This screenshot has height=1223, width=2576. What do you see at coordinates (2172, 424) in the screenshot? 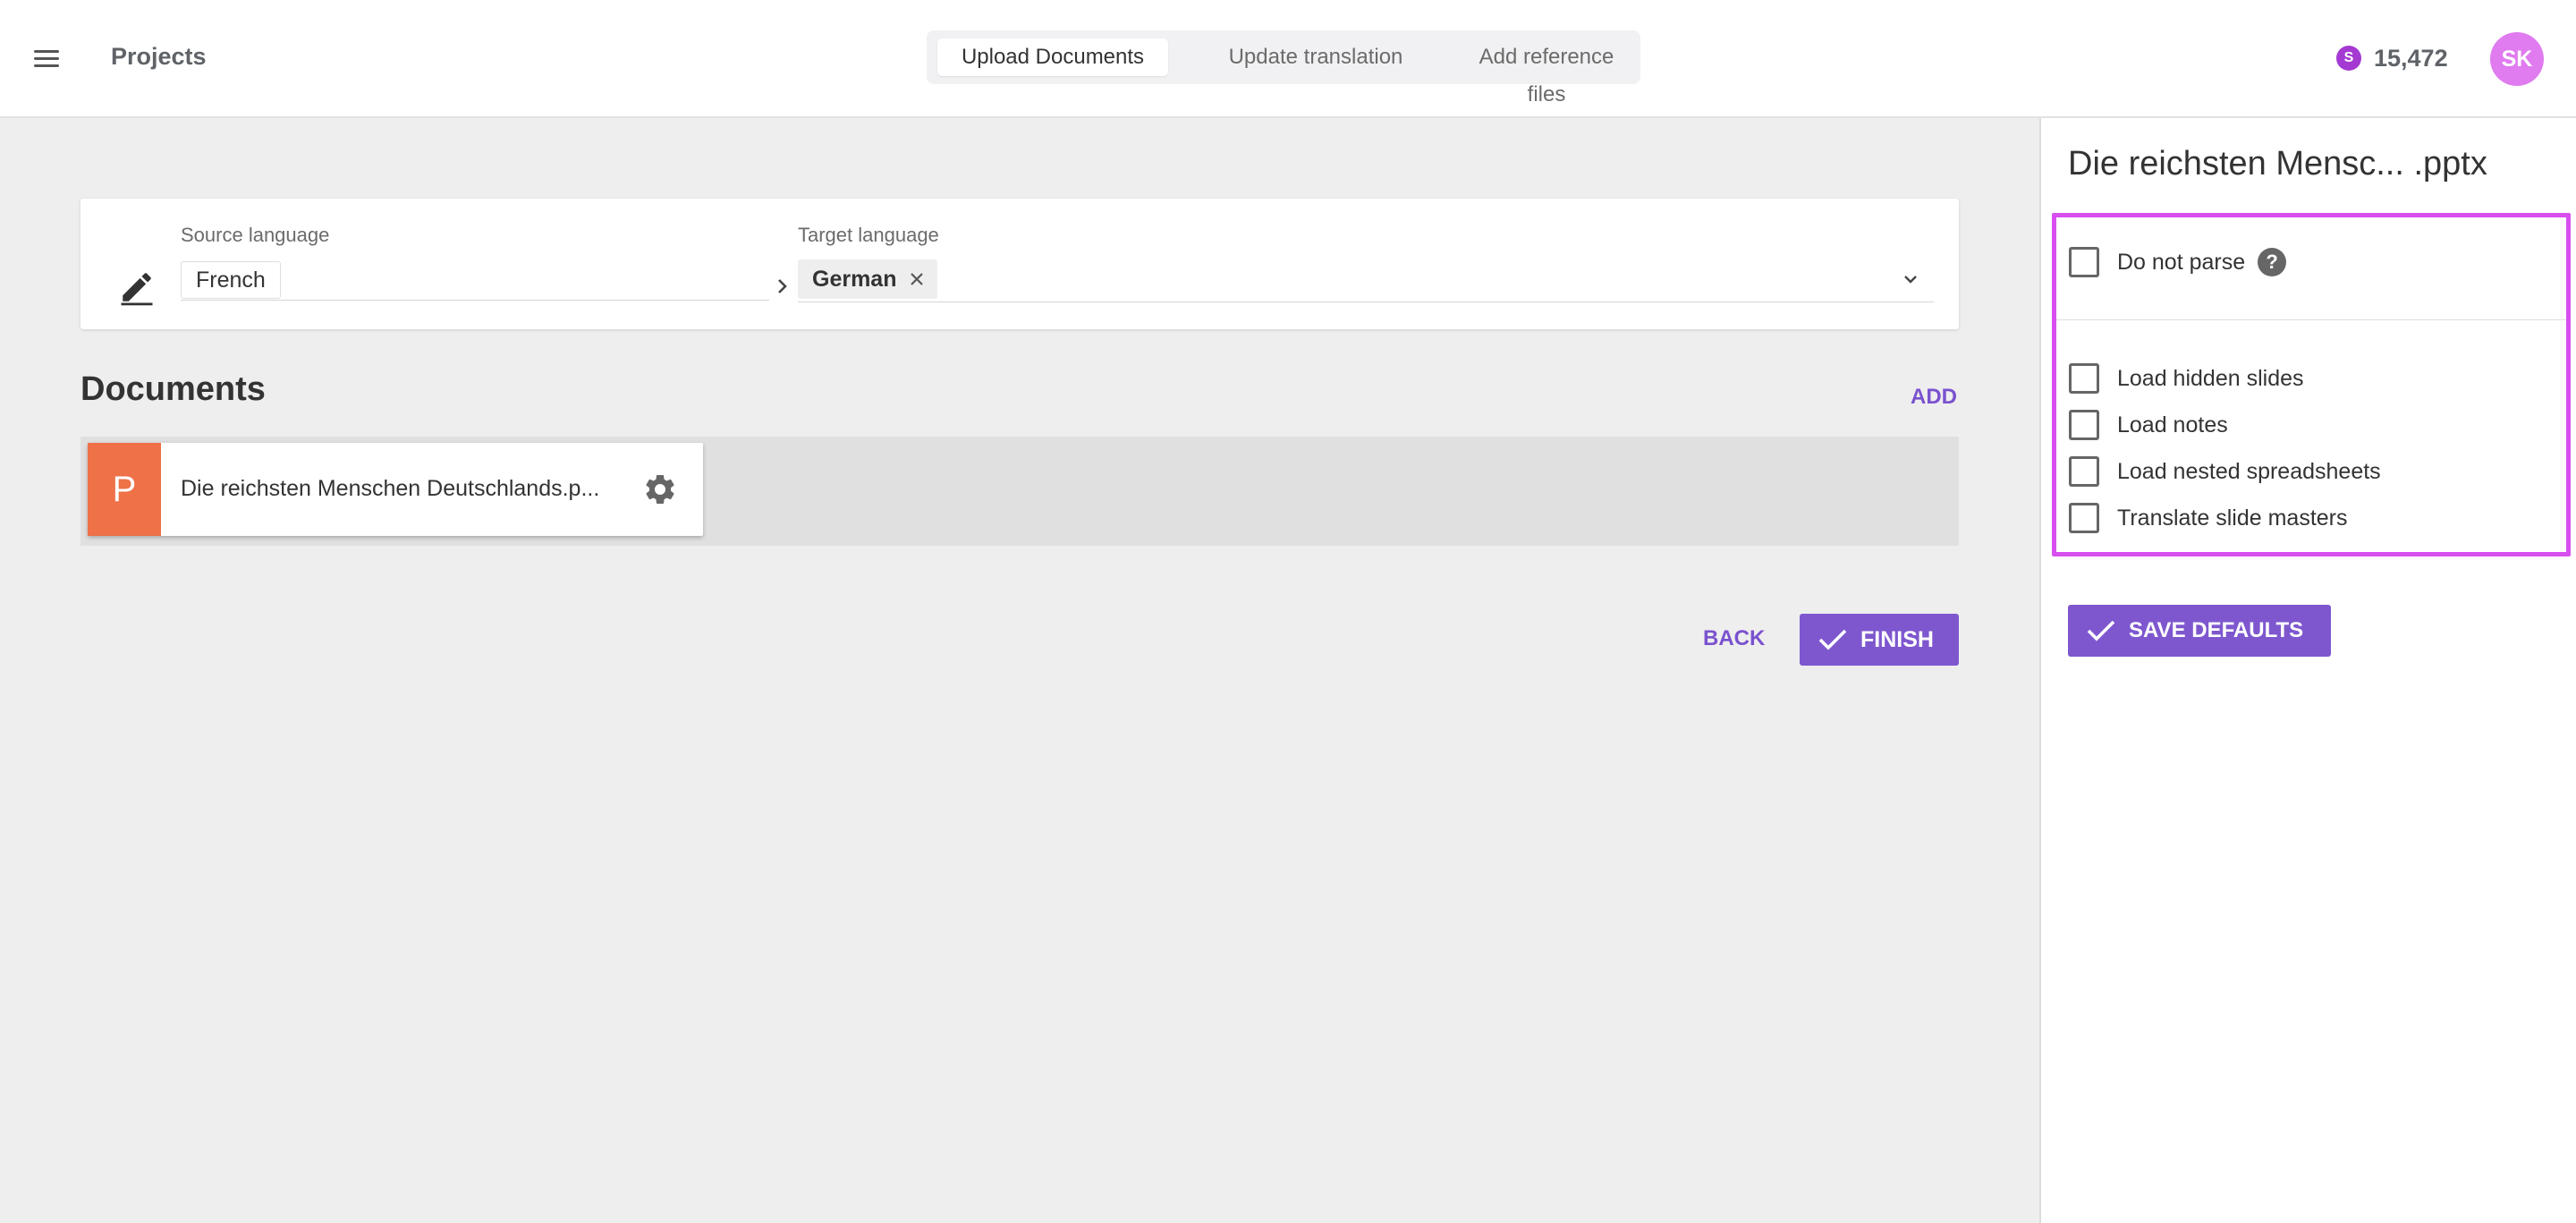
I see `load-notes-label: Load notes` at bounding box center [2172, 424].